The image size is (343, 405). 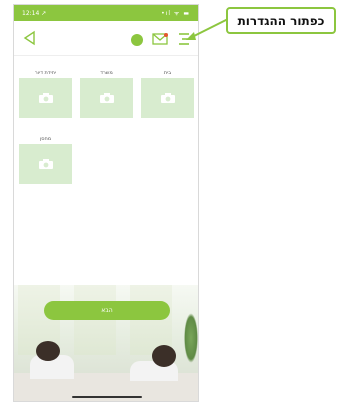 I want to click on person-right-head, so click(x=164, y=356).